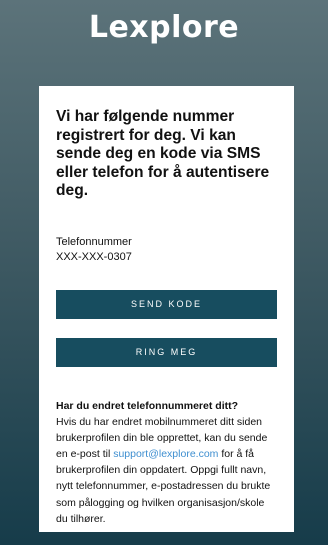 This screenshot has width=328, height=545. Describe the element at coordinates (94, 256) in the screenshot. I see `phone-number-value: XXX-XXX-0307` at that location.